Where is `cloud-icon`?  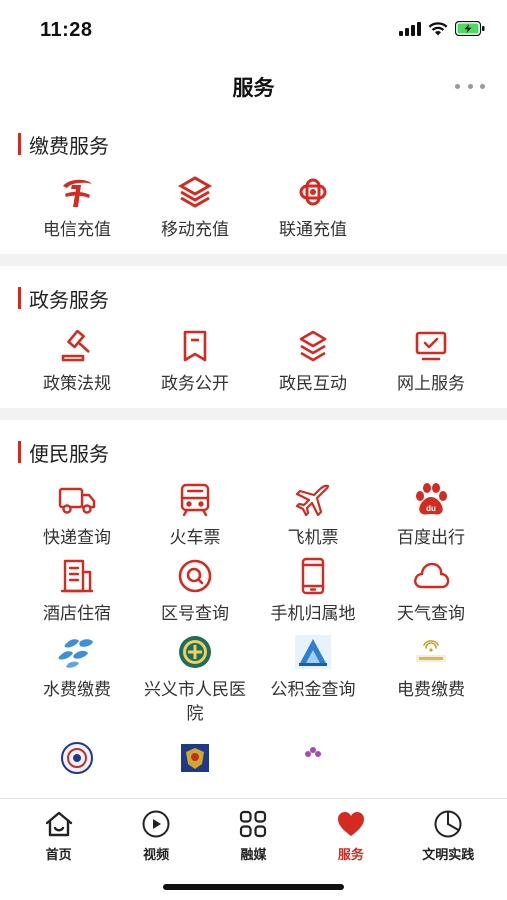
cloud-icon is located at coordinates (431, 576).